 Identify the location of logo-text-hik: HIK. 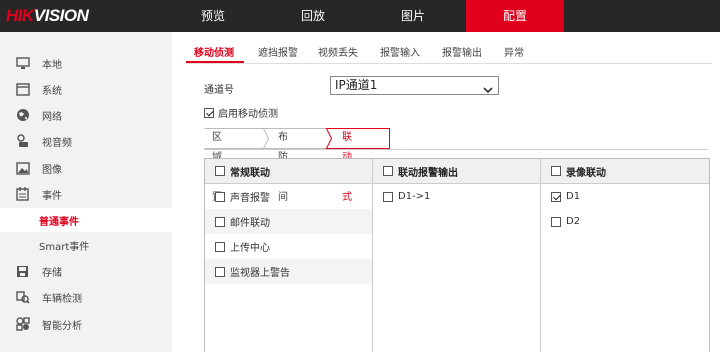
(20, 15).